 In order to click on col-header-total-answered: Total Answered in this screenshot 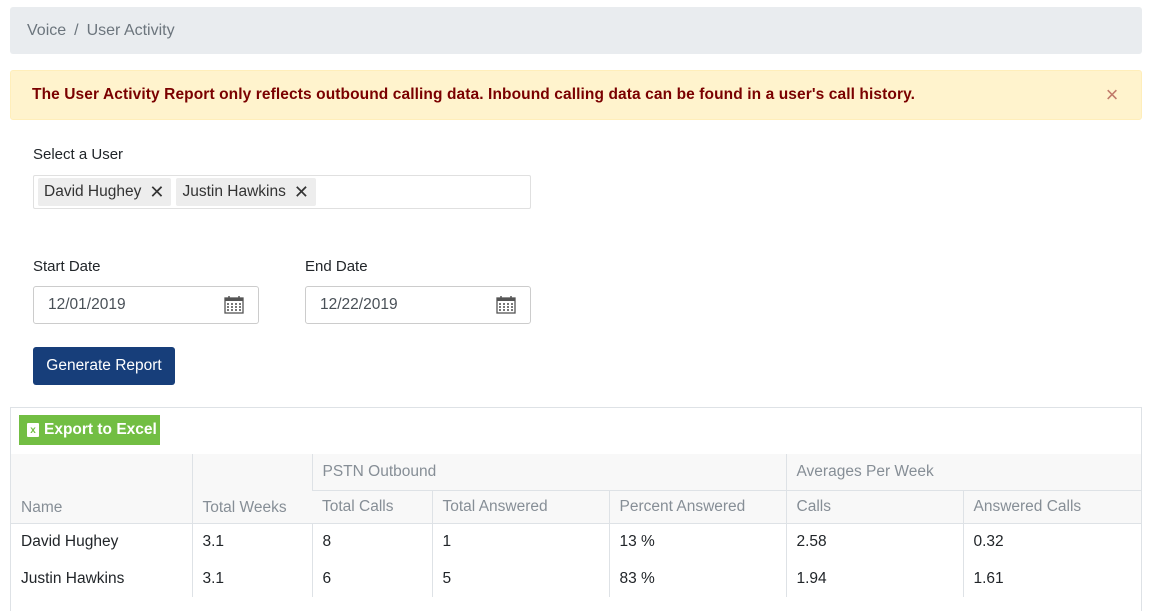, I will do `click(520, 507)`.